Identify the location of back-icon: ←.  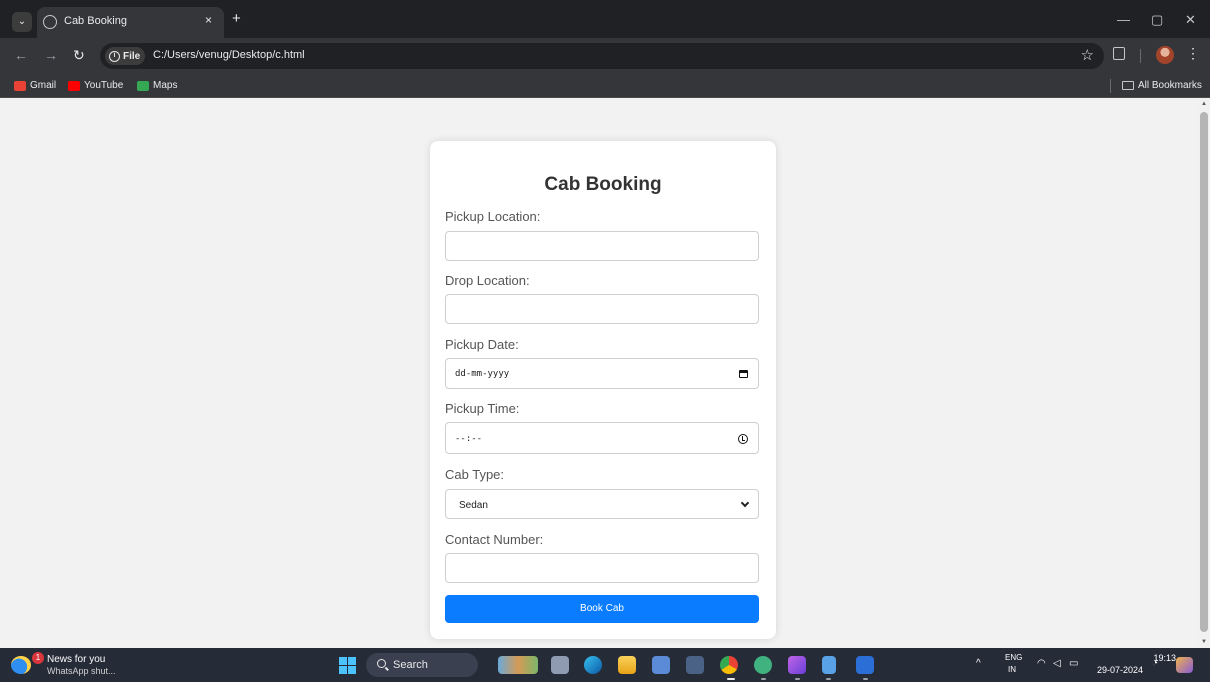
(21, 55).